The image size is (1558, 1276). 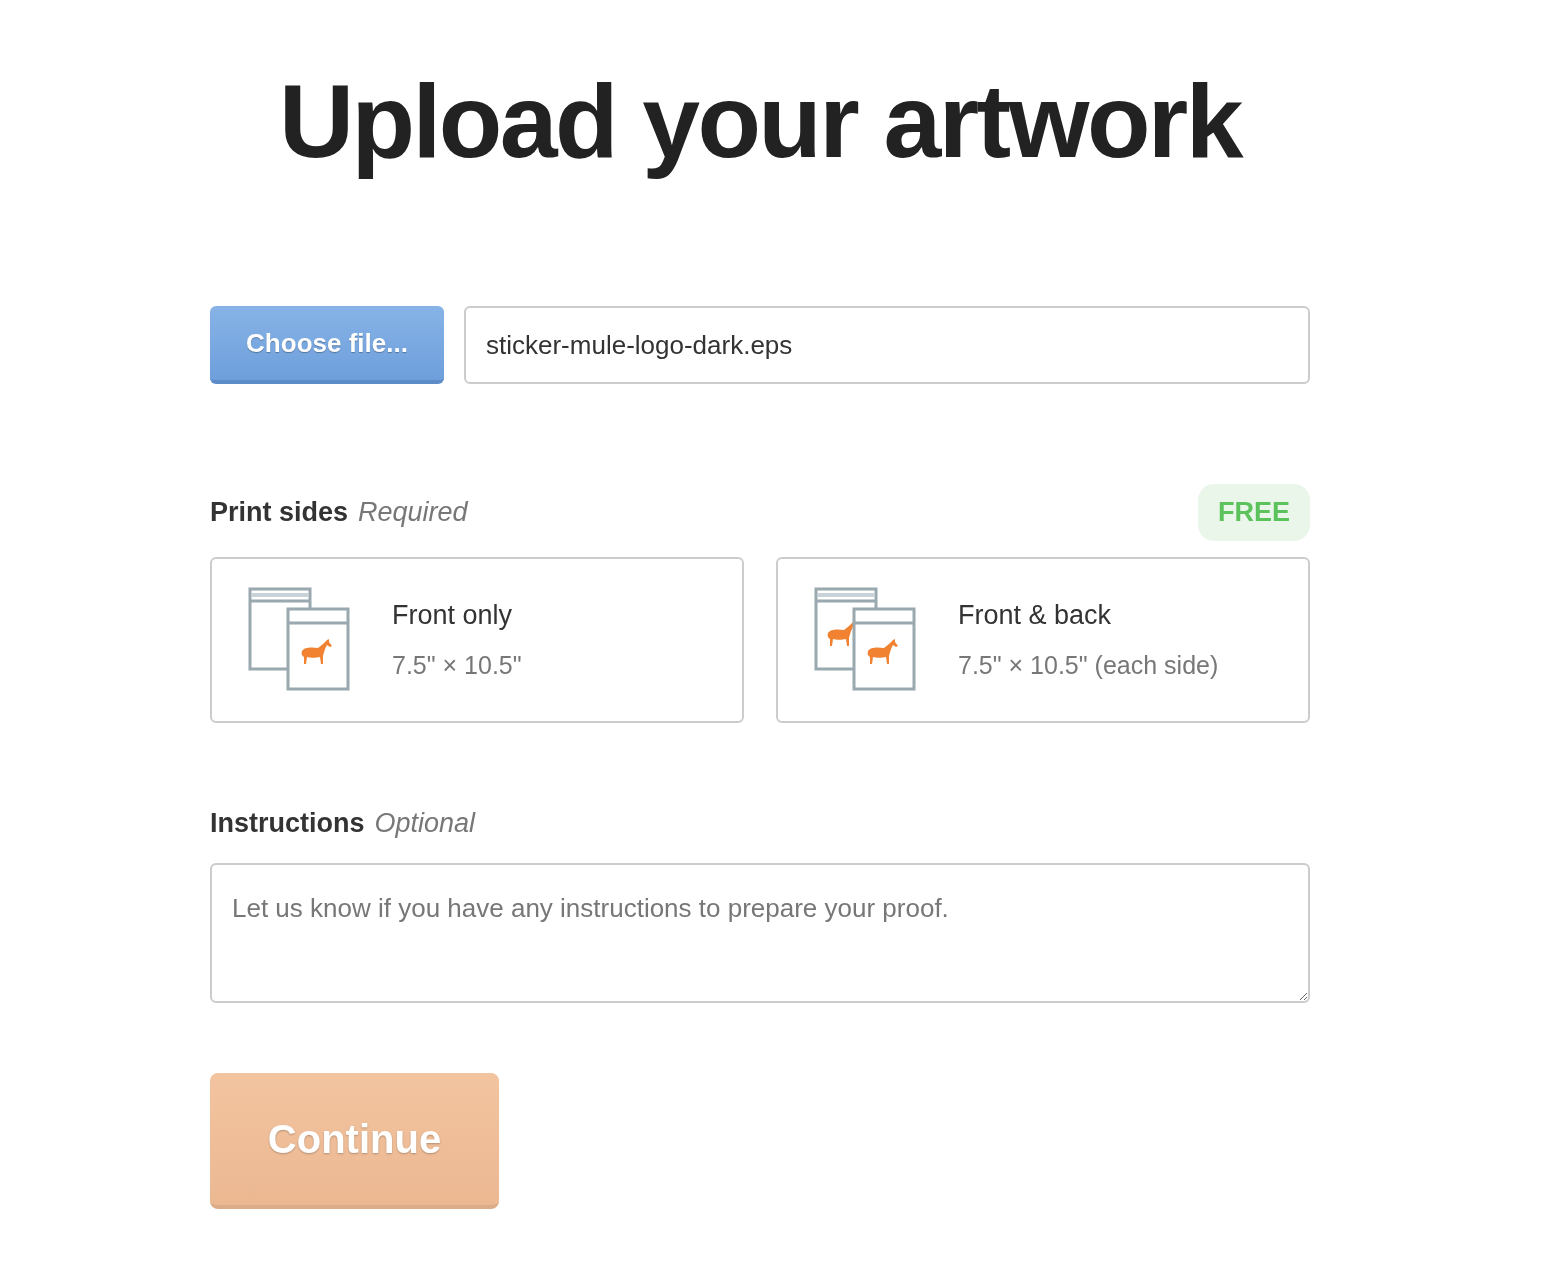 What do you see at coordinates (477, 639) in the screenshot?
I see `print-side-option: Front only 7.5" × 10.5"` at bounding box center [477, 639].